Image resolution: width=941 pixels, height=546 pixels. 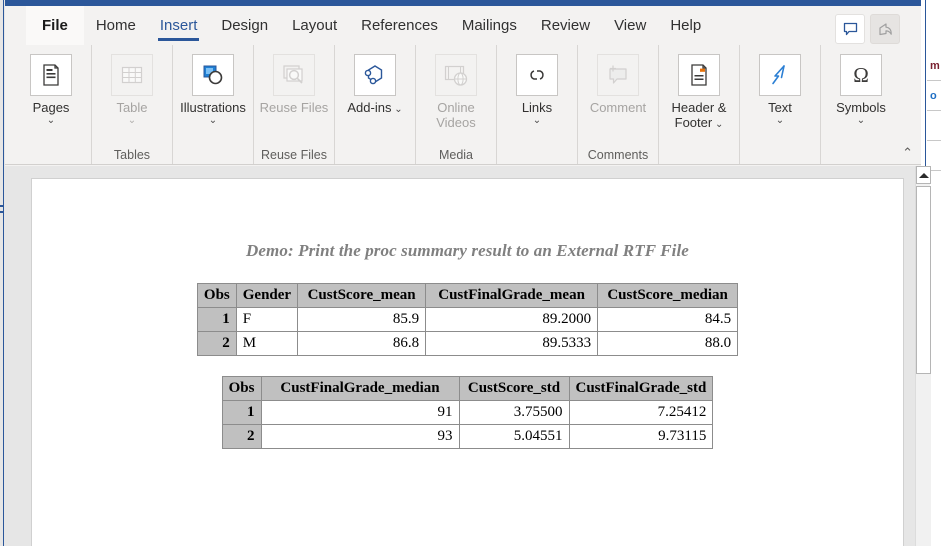 I want to click on ribbon-button-comment: Comment, so click(x=618, y=84).